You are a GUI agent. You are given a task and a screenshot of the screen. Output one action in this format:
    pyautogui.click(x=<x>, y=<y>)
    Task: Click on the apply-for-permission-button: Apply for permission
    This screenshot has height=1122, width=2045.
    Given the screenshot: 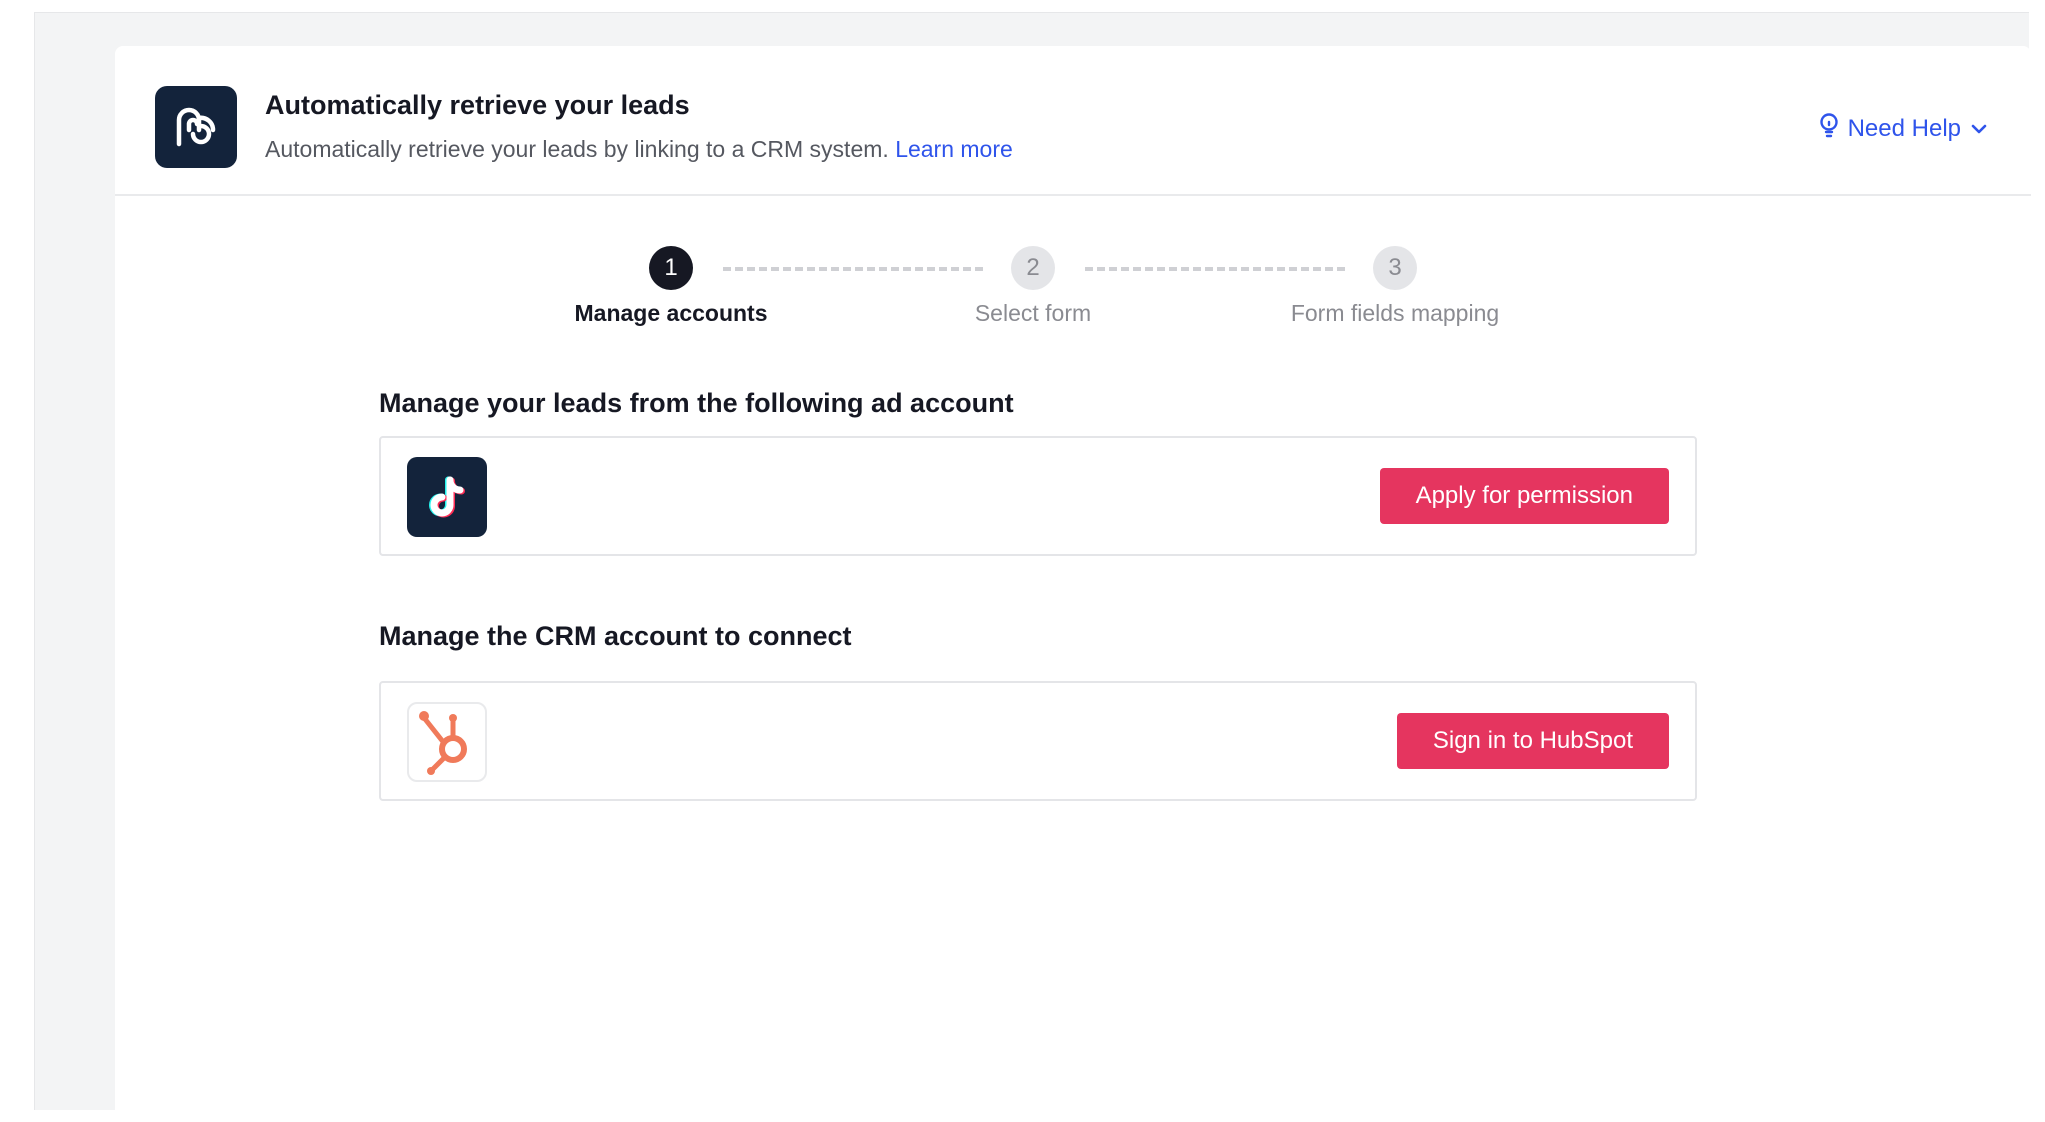 What is the action you would take?
    pyautogui.click(x=1524, y=496)
    